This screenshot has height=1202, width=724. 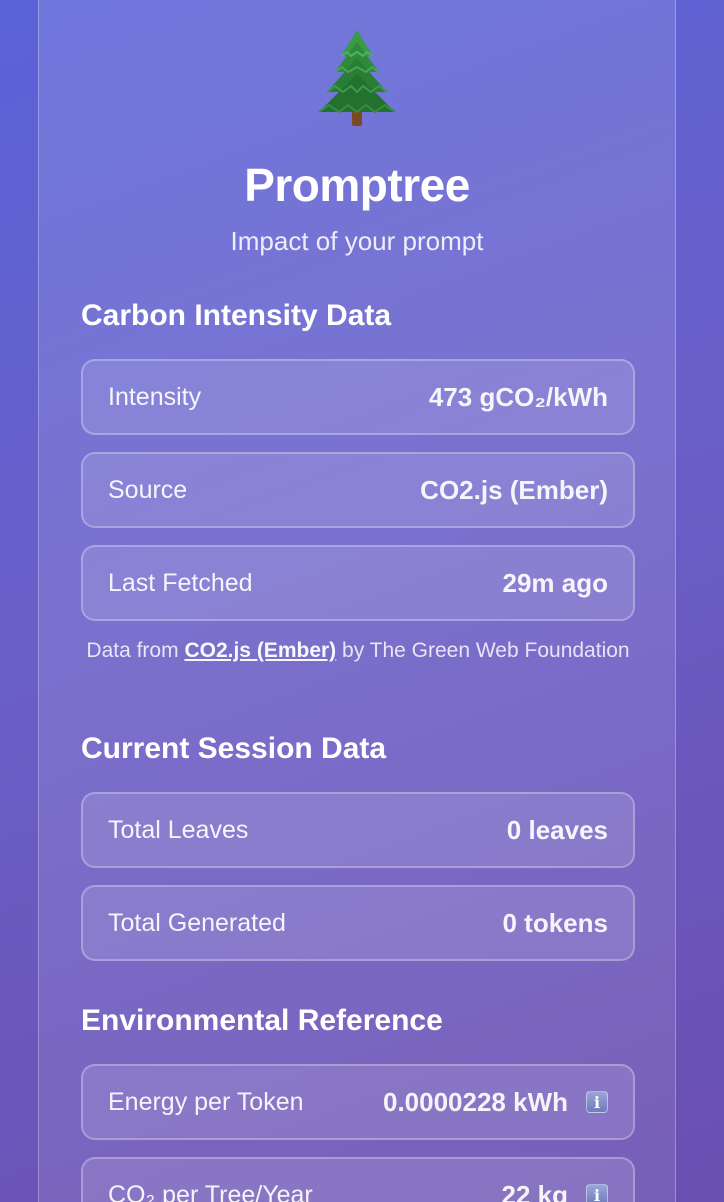 I want to click on co2-per-tree-value-wrap: 22 kg i, so click(x=554, y=1190).